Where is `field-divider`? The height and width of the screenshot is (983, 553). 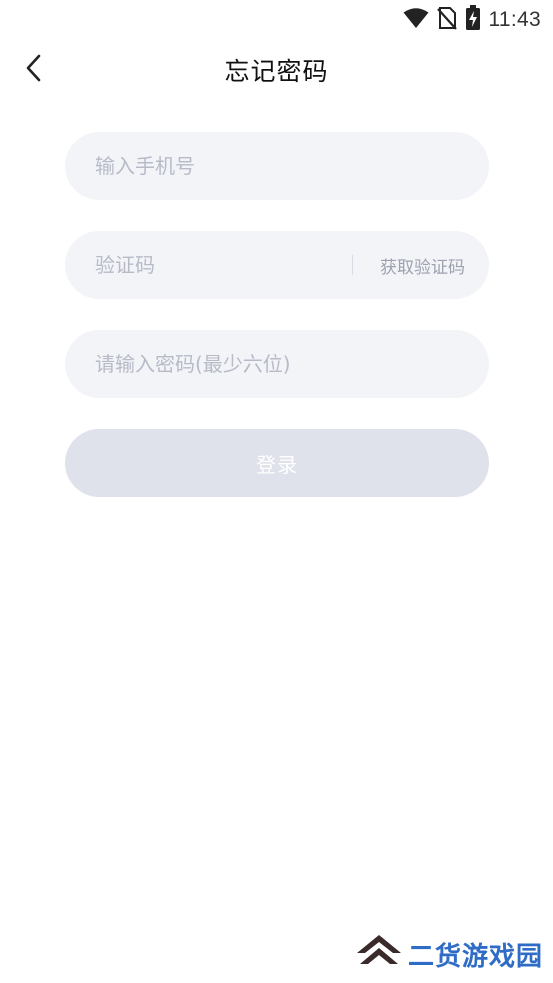
field-divider is located at coordinates (352, 265).